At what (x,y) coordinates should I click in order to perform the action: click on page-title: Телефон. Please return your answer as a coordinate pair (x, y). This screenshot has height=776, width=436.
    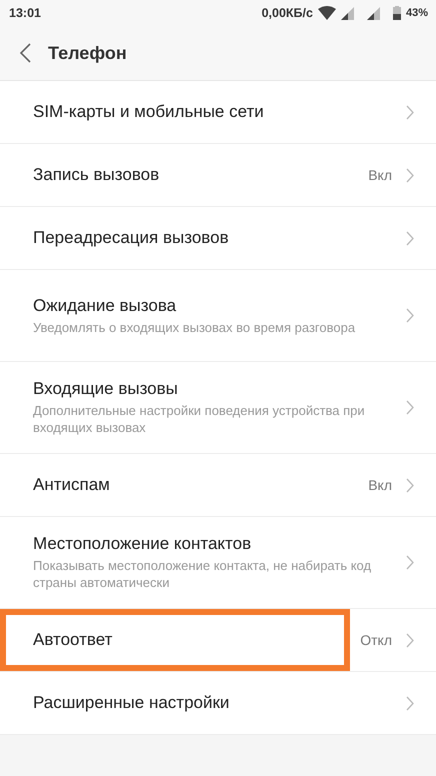
    Looking at the image, I should click on (87, 53).